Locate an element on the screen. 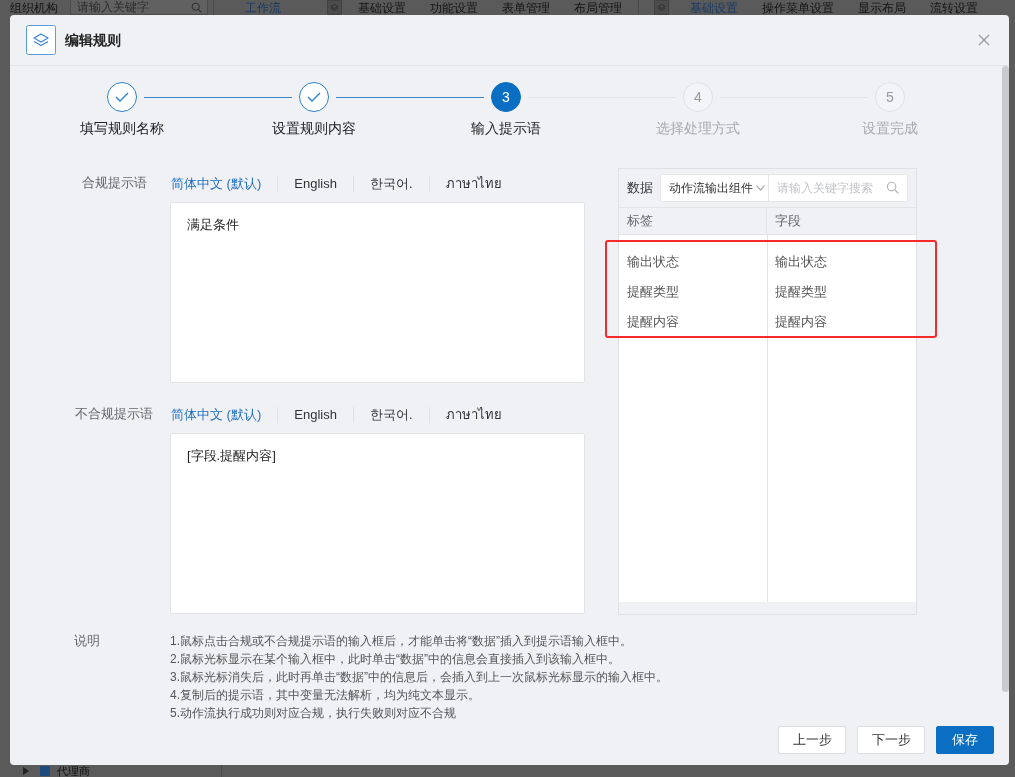  step-circle: 3 is located at coordinates (506, 97).